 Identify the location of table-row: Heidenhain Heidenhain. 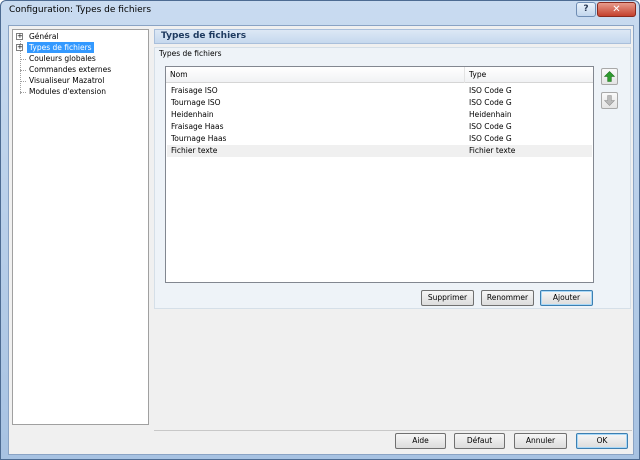
(379, 115).